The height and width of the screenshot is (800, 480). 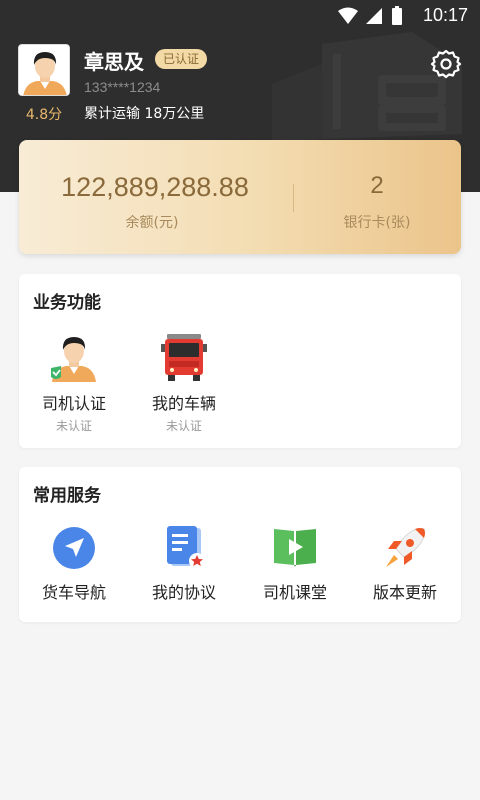 What do you see at coordinates (294, 592) in the screenshot?
I see `driver-class-label: 司机课堂` at bounding box center [294, 592].